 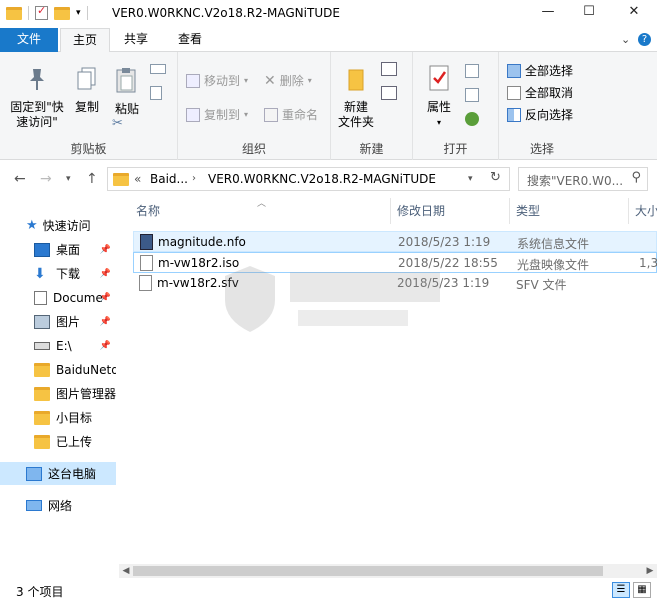 I want to click on sidebar-item-documents: Docume 📌, so click(x=58, y=297).